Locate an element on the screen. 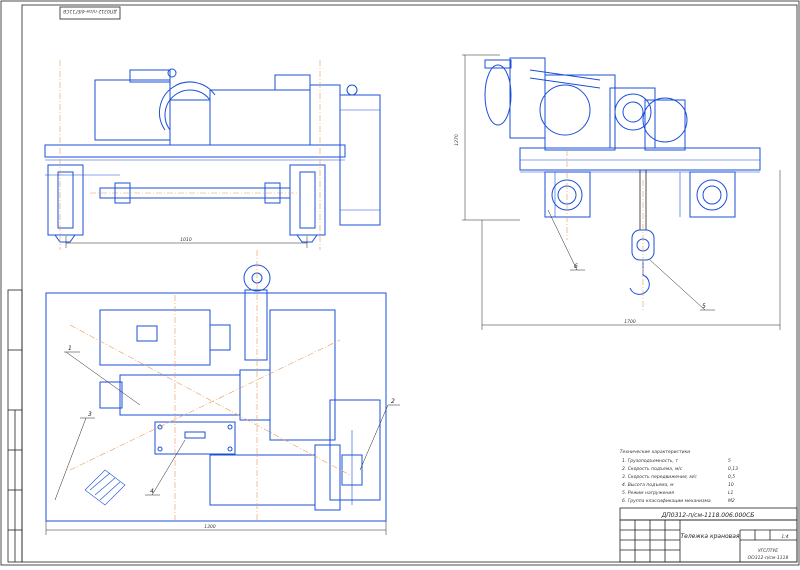  dim-side-width: 1700 is located at coordinates (630, 322).